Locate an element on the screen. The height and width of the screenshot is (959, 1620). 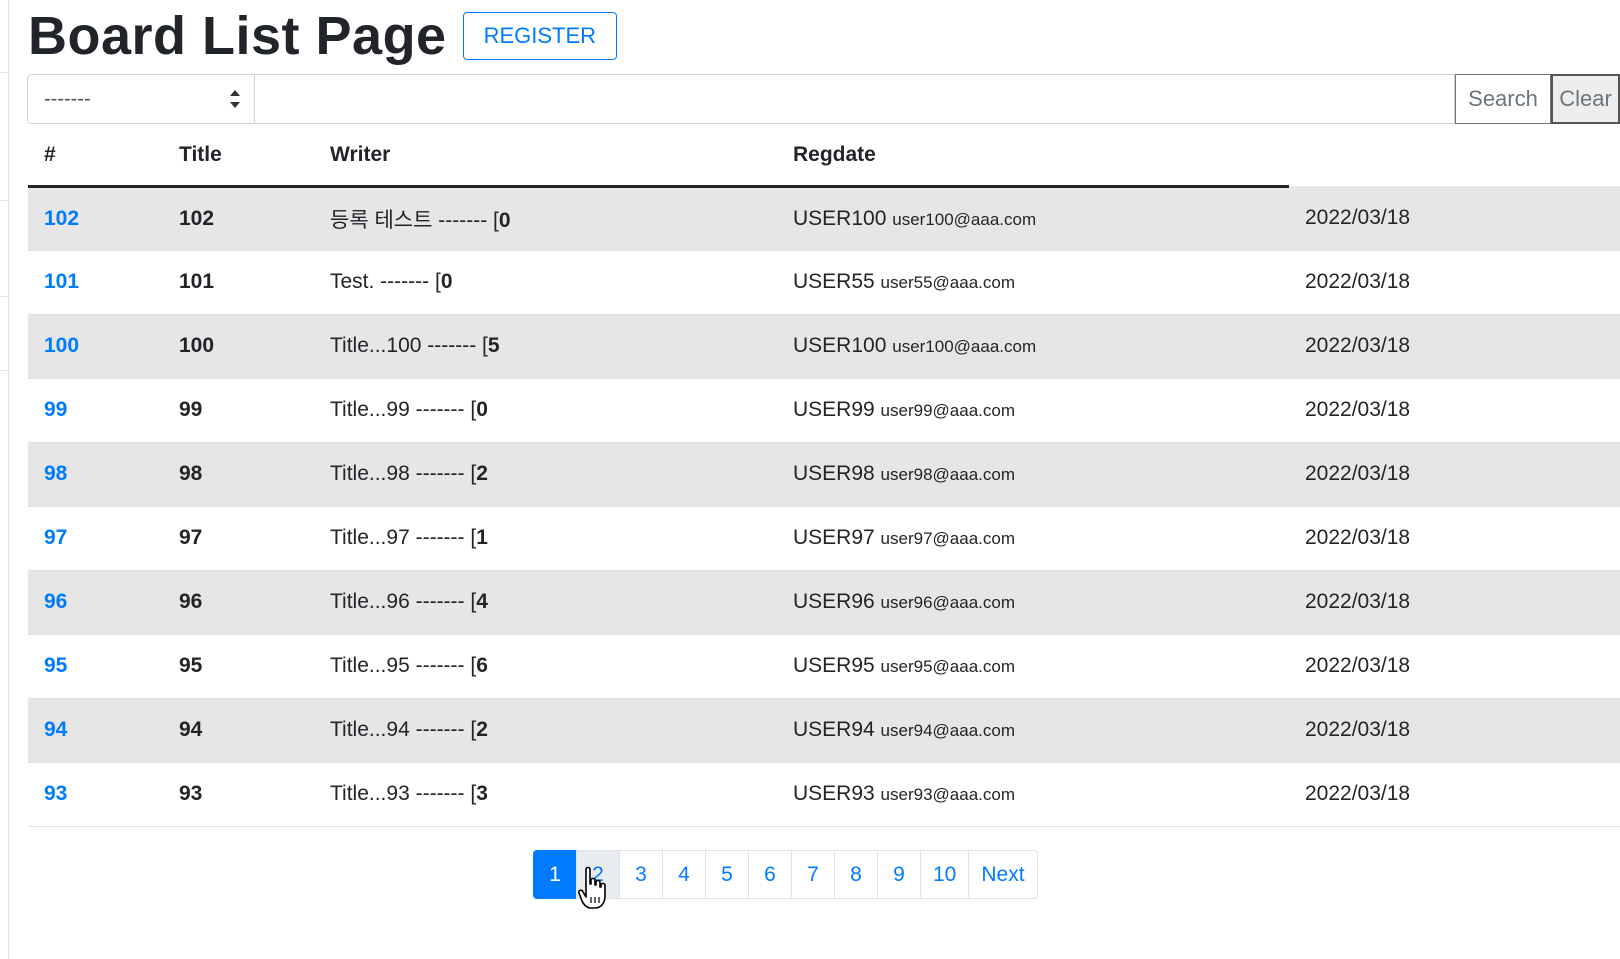
writer-name: USER55 is located at coordinates (834, 281).